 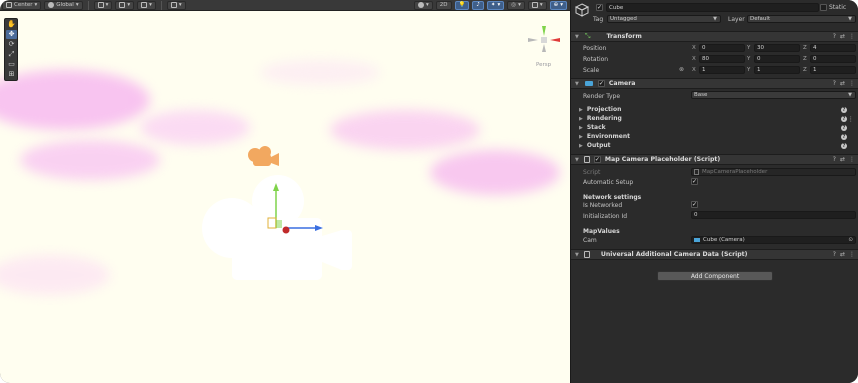 I want to click on rotation-z-field: 0, so click(x=833, y=59).